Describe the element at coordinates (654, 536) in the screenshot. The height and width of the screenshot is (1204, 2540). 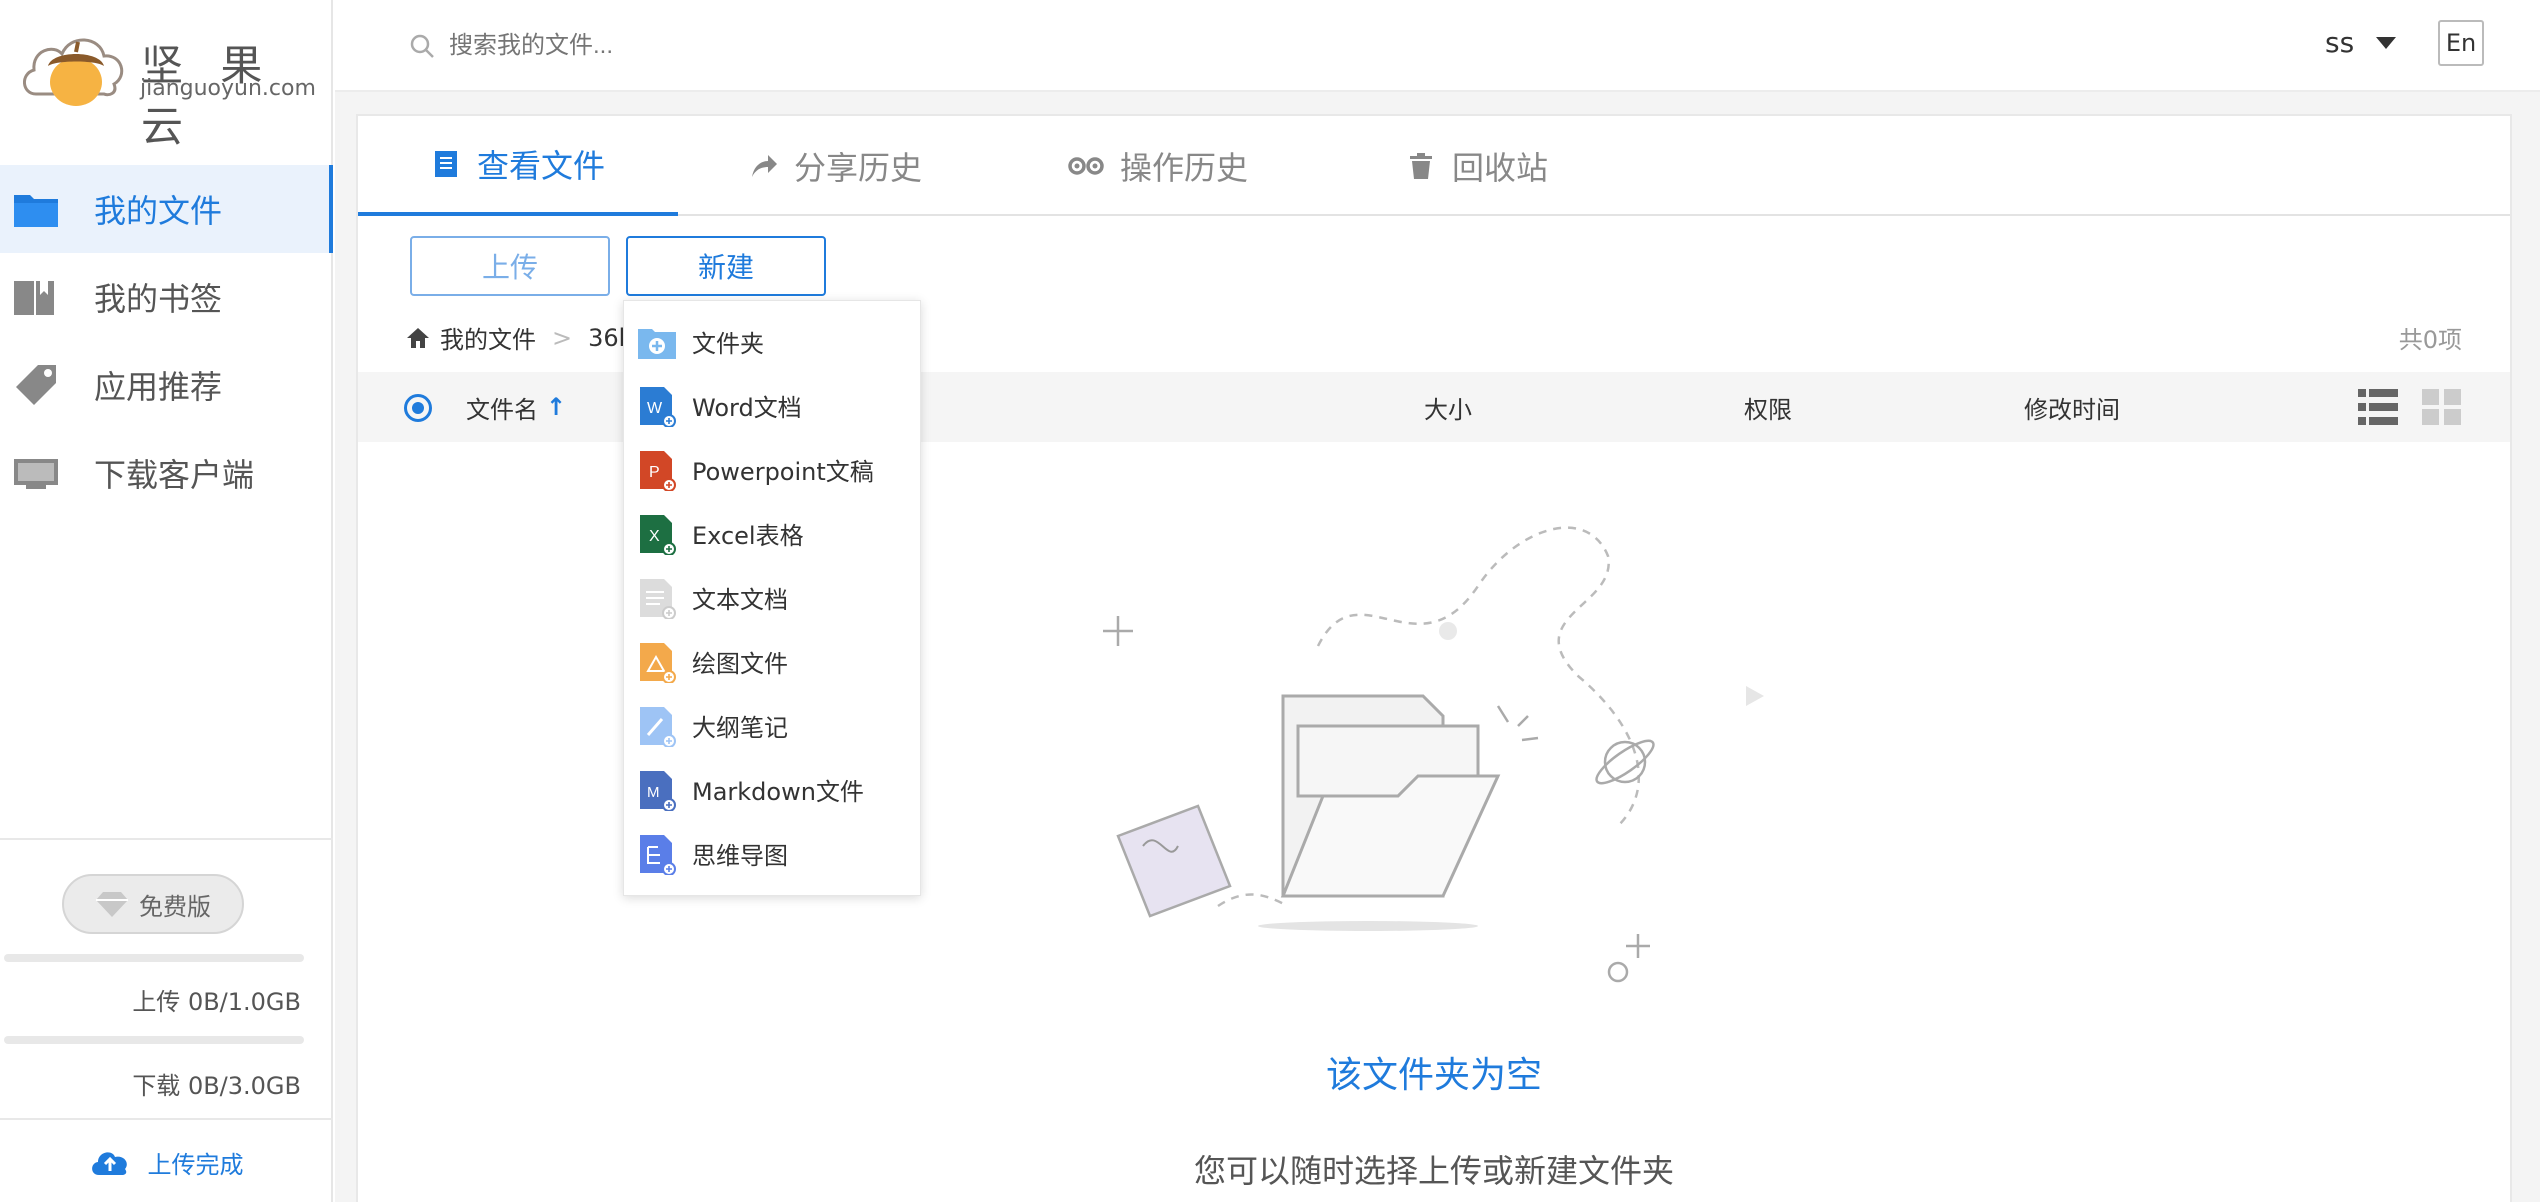
I see `svg-text: X` at that location.